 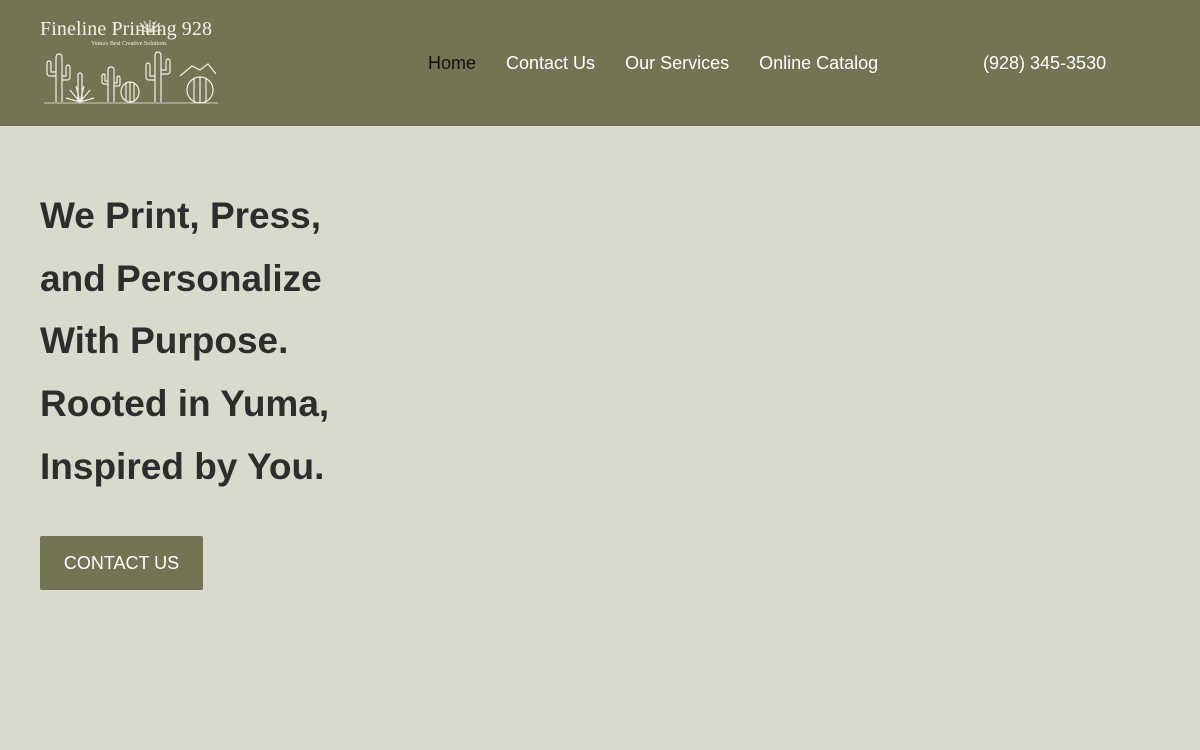 I want to click on nav-item-home: Home, so click(x=452, y=63).